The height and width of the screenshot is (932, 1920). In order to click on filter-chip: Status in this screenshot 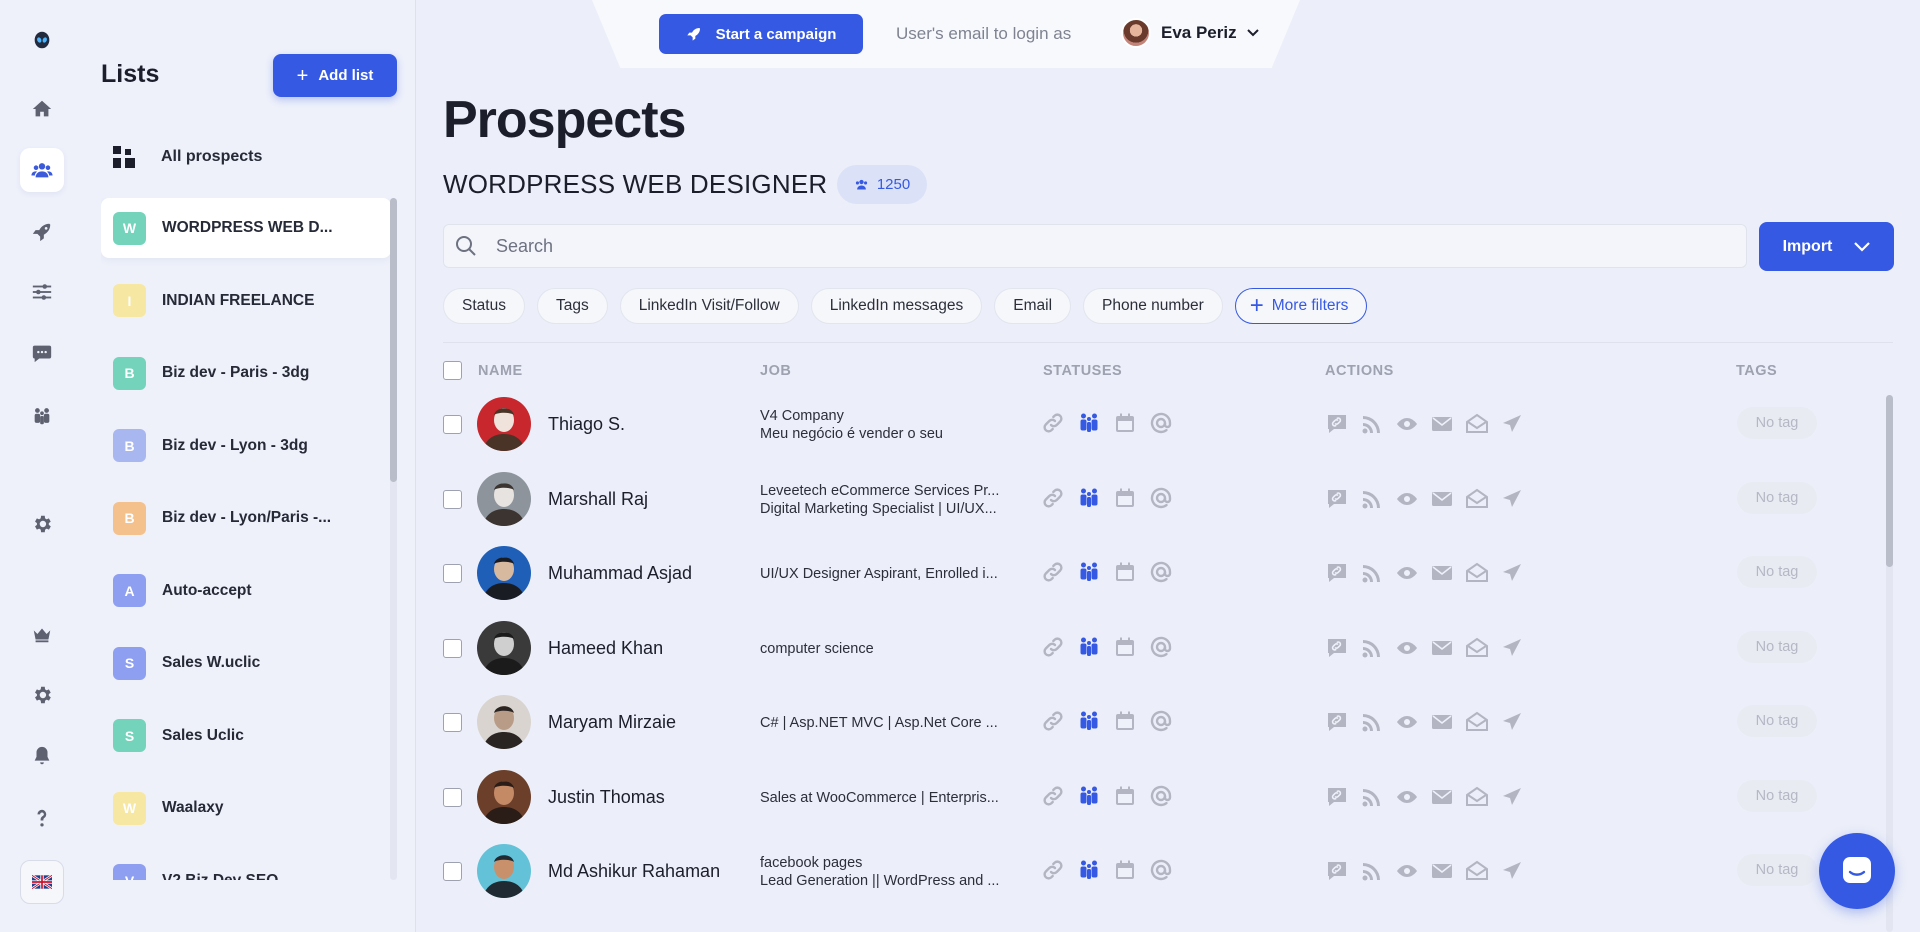, I will do `click(484, 306)`.